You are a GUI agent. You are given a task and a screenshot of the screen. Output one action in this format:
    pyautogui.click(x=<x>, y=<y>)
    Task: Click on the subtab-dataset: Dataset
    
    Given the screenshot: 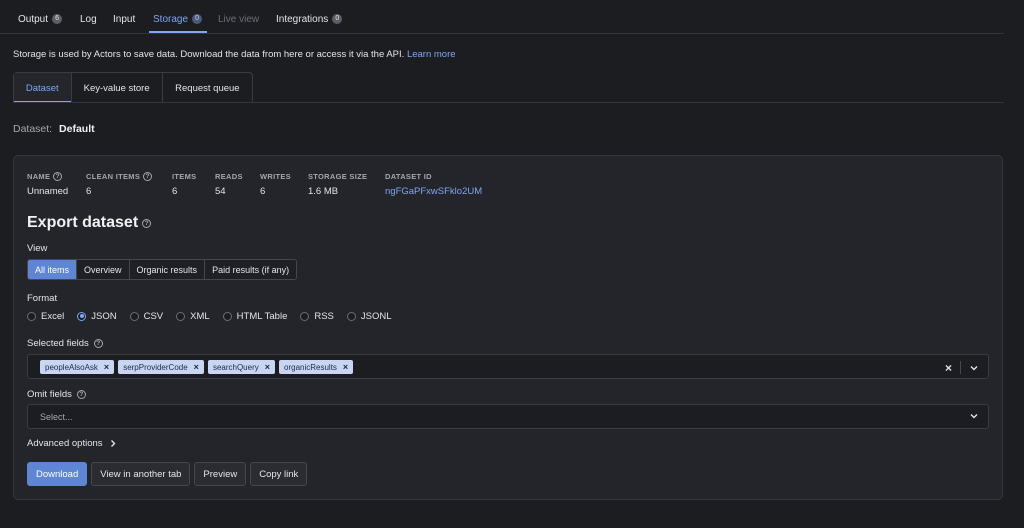 What is the action you would take?
    pyautogui.click(x=43, y=88)
    